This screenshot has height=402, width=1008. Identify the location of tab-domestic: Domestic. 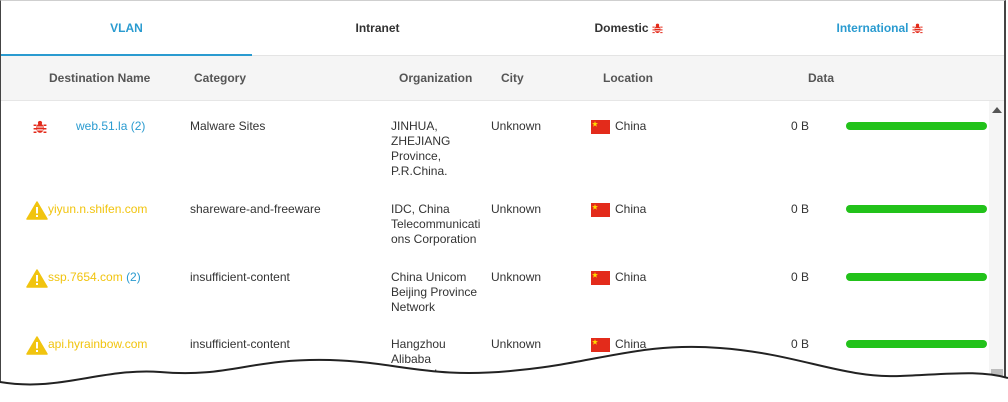
(628, 28).